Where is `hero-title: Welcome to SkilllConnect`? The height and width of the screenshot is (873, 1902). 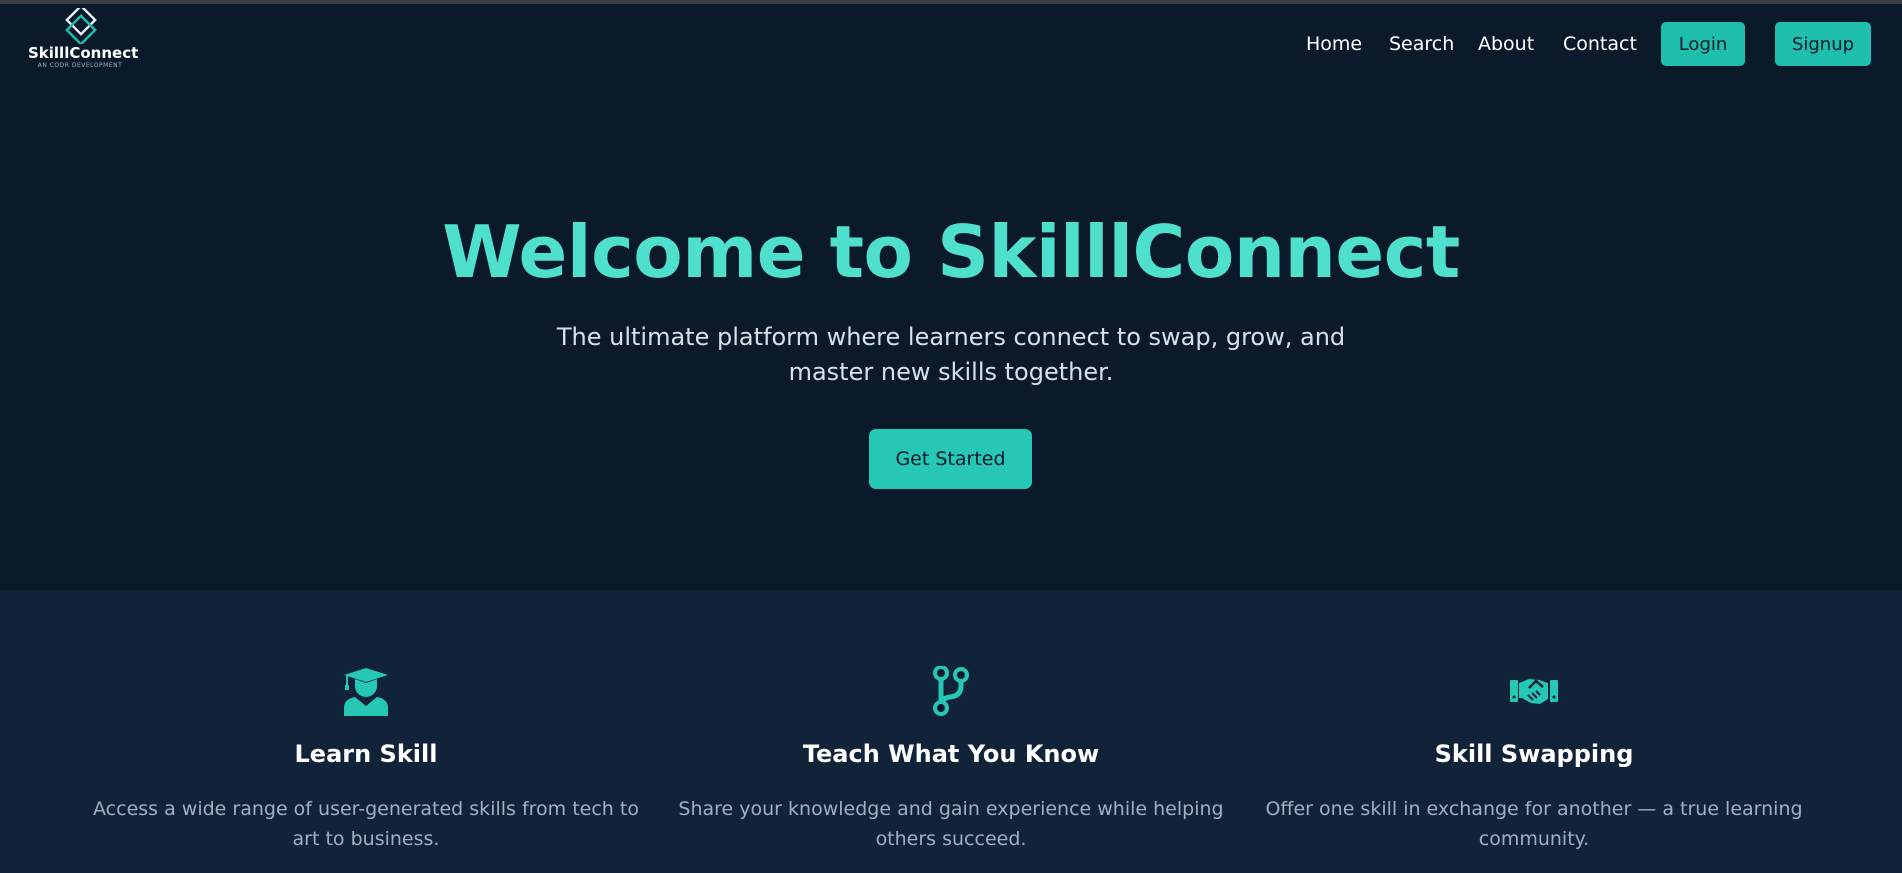
hero-title: Welcome to SkilllConnect is located at coordinates (951, 252).